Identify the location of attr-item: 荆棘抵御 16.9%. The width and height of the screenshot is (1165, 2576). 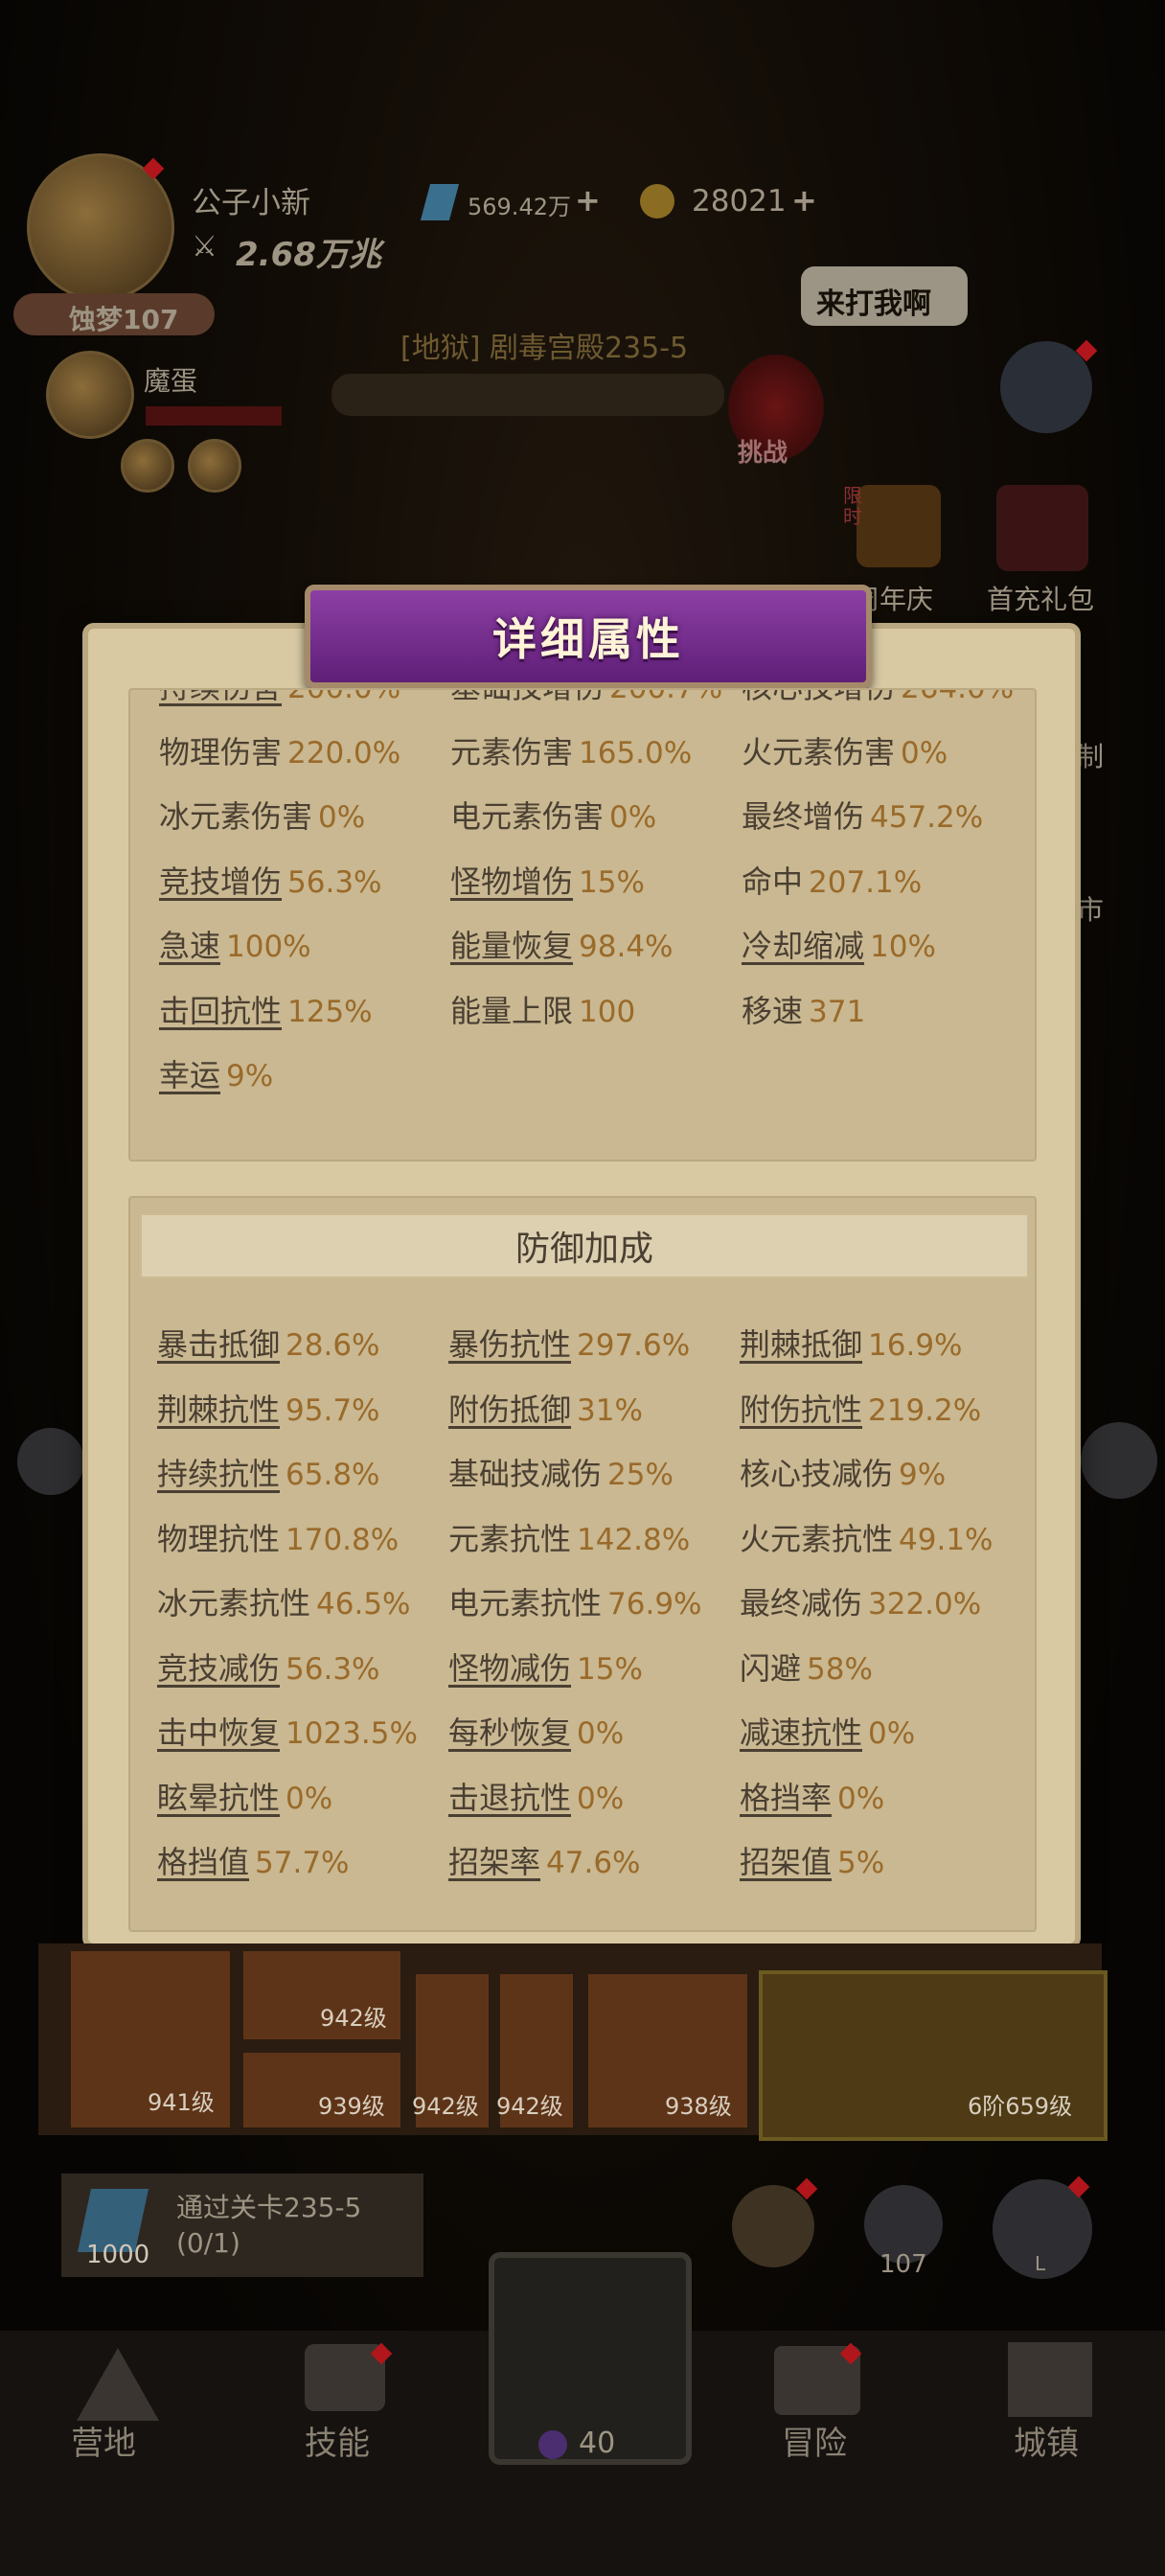
(851, 1343).